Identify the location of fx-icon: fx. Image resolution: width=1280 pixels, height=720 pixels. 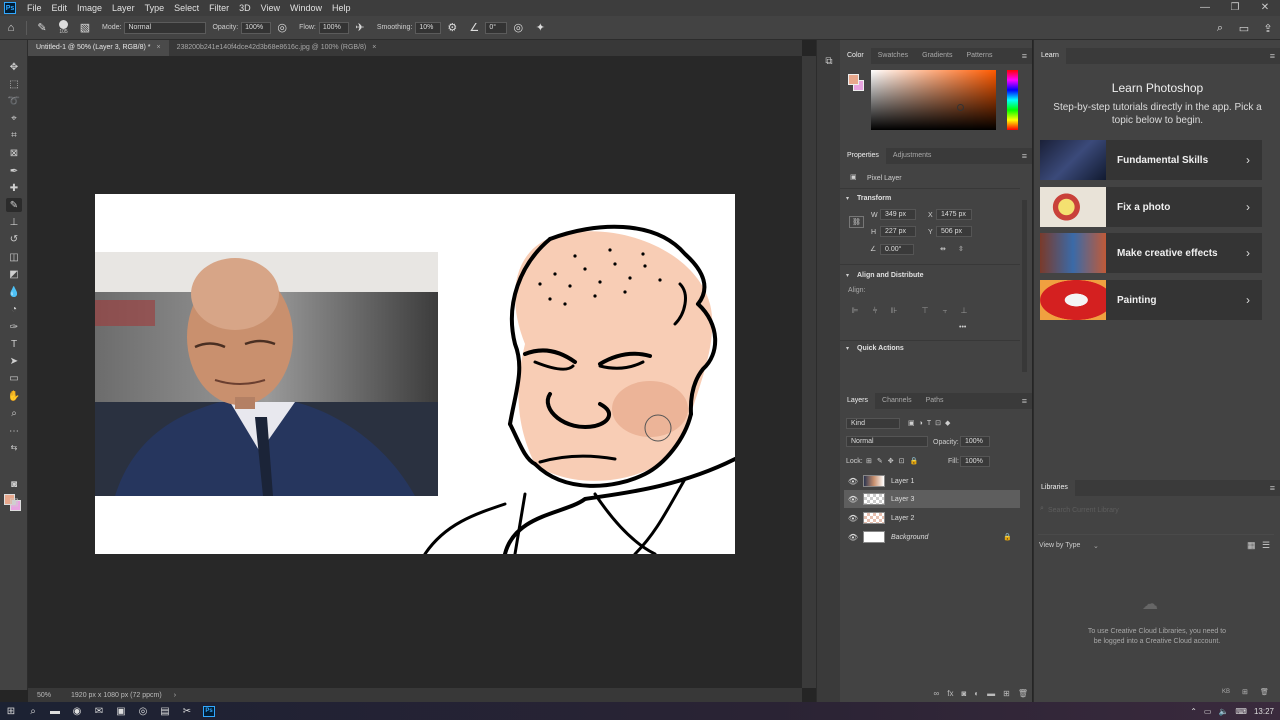
(950, 693).